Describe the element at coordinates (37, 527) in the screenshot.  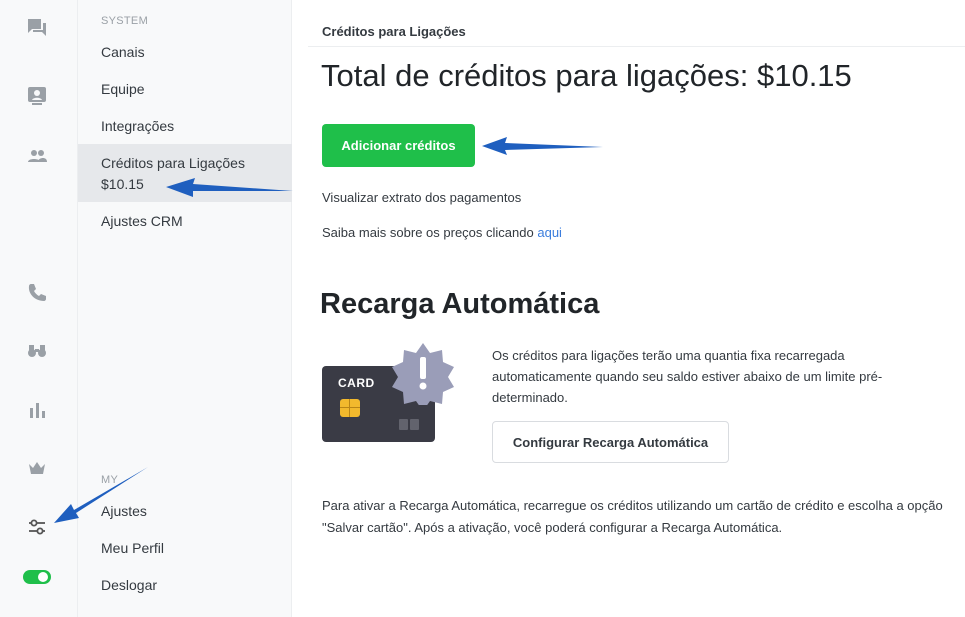
I see `settings-sliders-icon` at that location.